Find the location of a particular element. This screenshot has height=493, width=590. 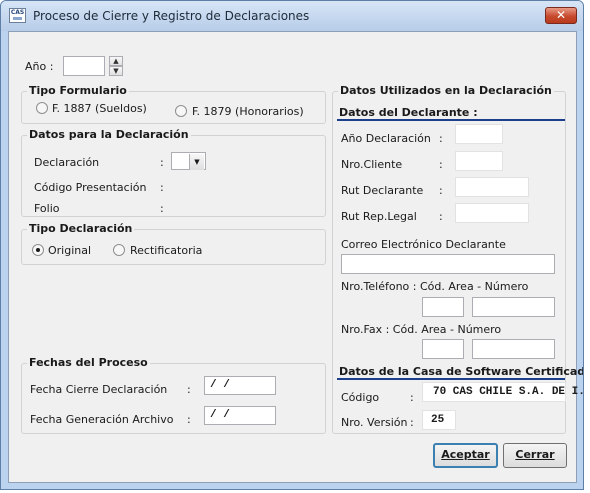

rut-rep-legal-label: Rut Rep.Legal is located at coordinates (379, 216).